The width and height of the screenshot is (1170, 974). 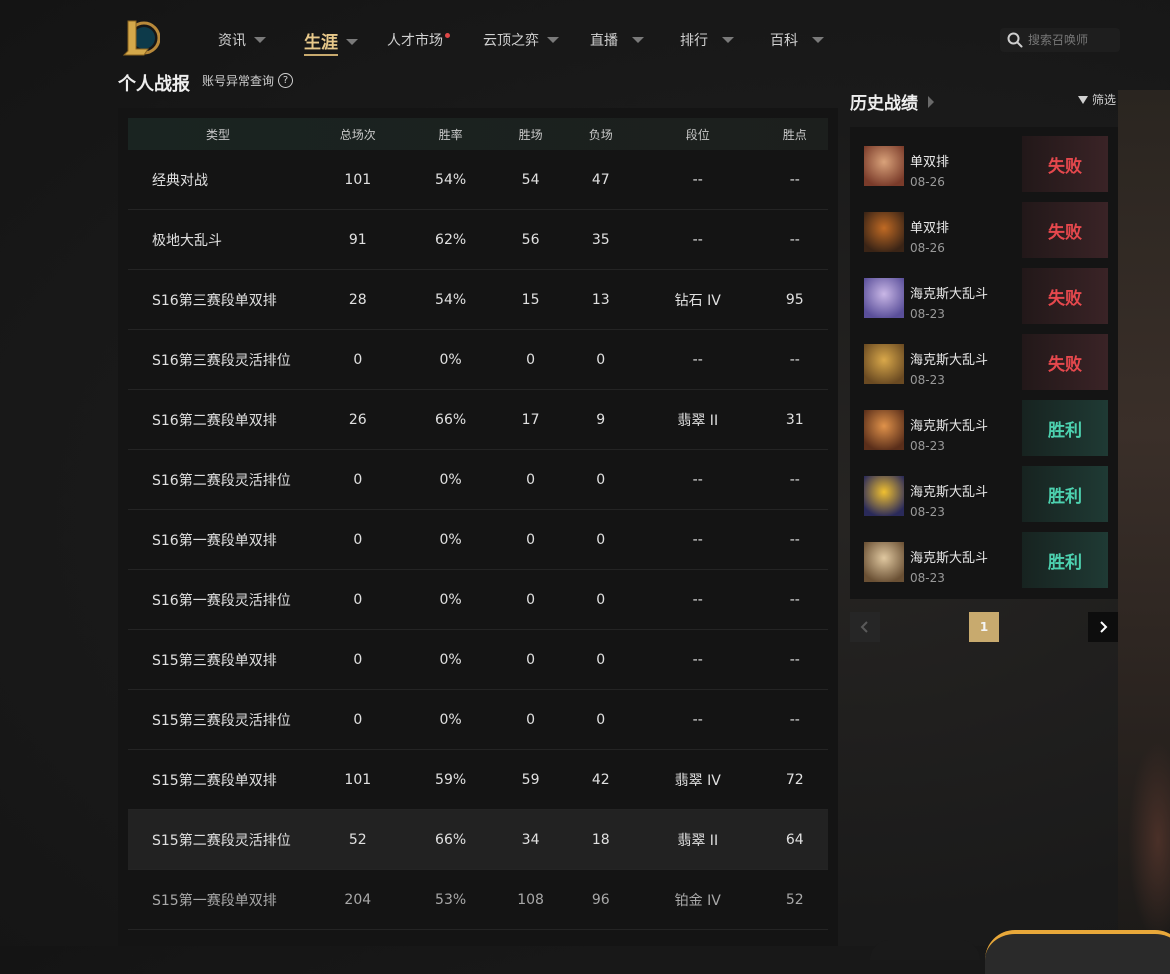 What do you see at coordinates (794, 779) in the screenshot?
I see `table-cell: 72` at bounding box center [794, 779].